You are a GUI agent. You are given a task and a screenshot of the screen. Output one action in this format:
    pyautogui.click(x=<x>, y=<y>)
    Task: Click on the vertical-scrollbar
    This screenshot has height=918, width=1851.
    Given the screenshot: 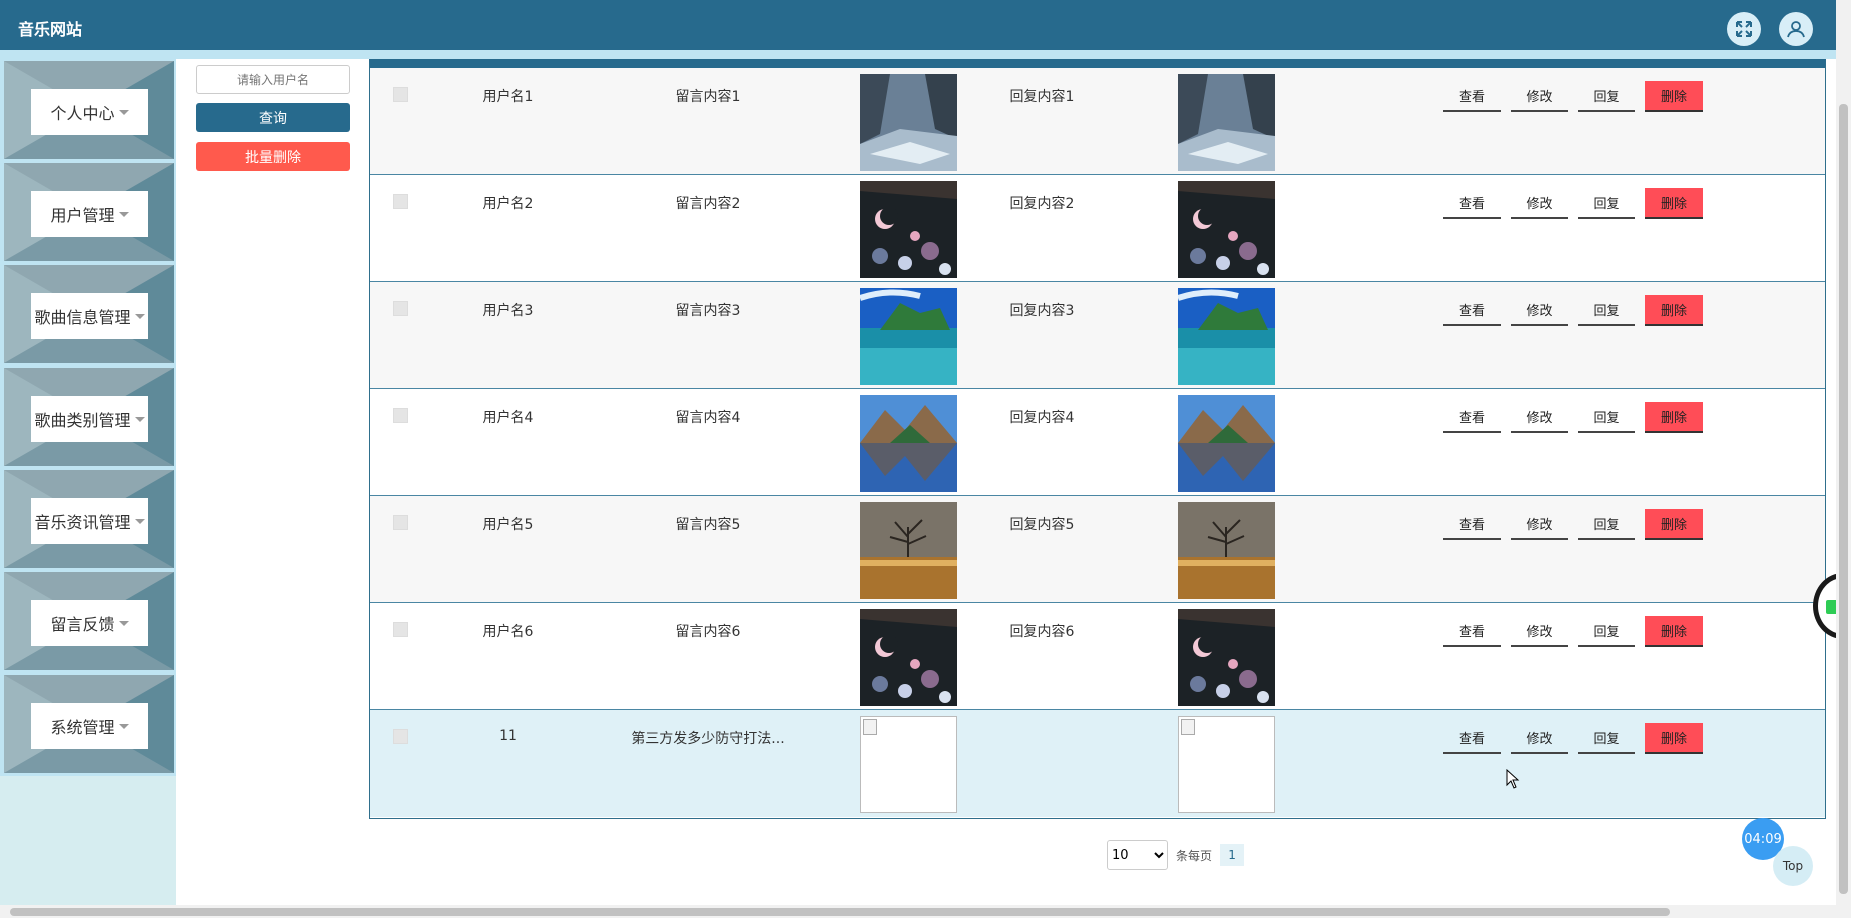 What is the action you would take?
    pyautogui.click(x=1843, y=452)
    